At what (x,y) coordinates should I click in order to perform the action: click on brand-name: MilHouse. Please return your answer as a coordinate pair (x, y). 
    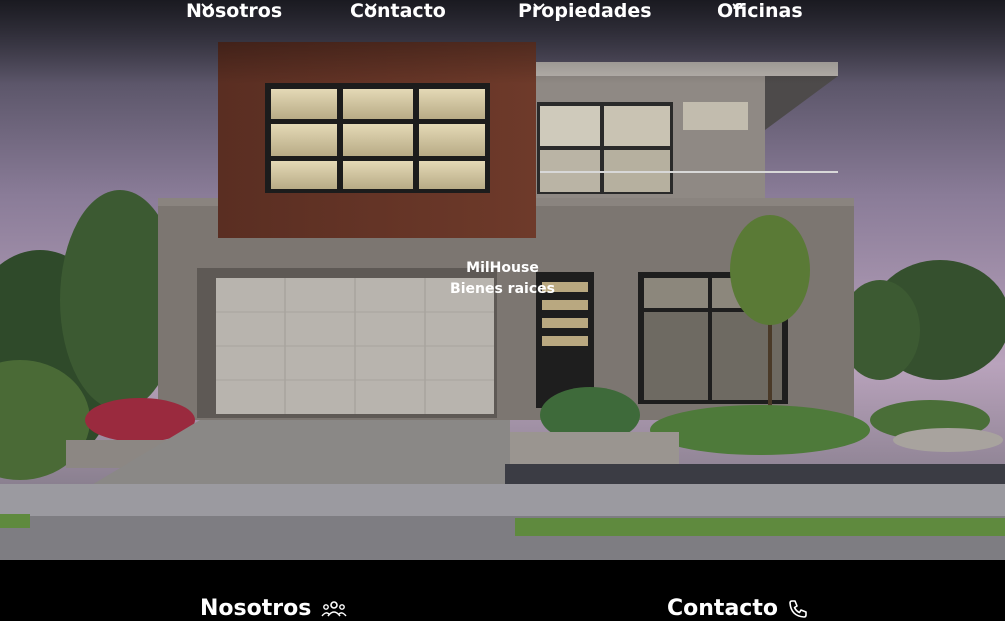
    Looking at the image, I should click on (502, 268).